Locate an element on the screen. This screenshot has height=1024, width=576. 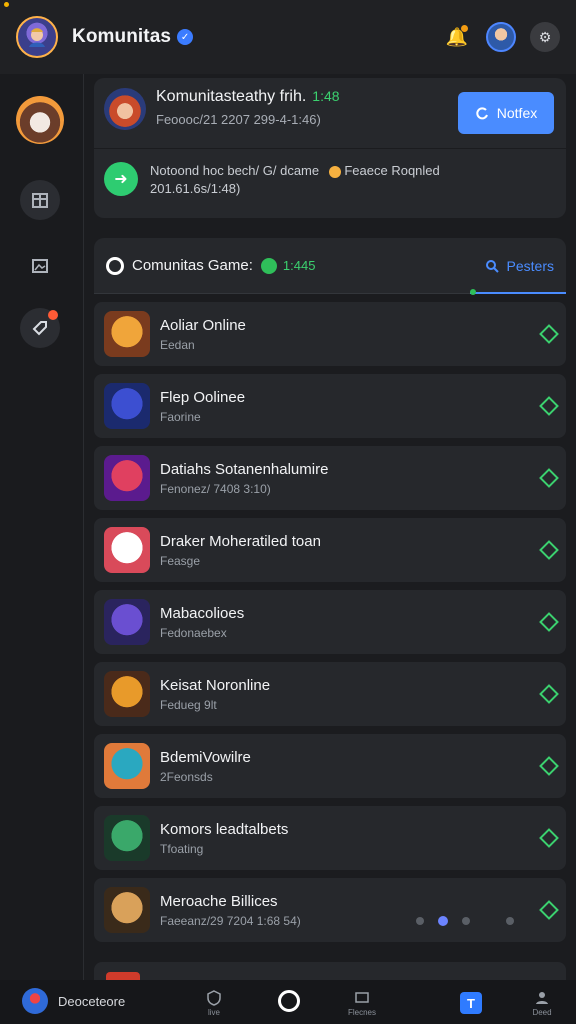
search-icon is located at coordinates (492, 266).